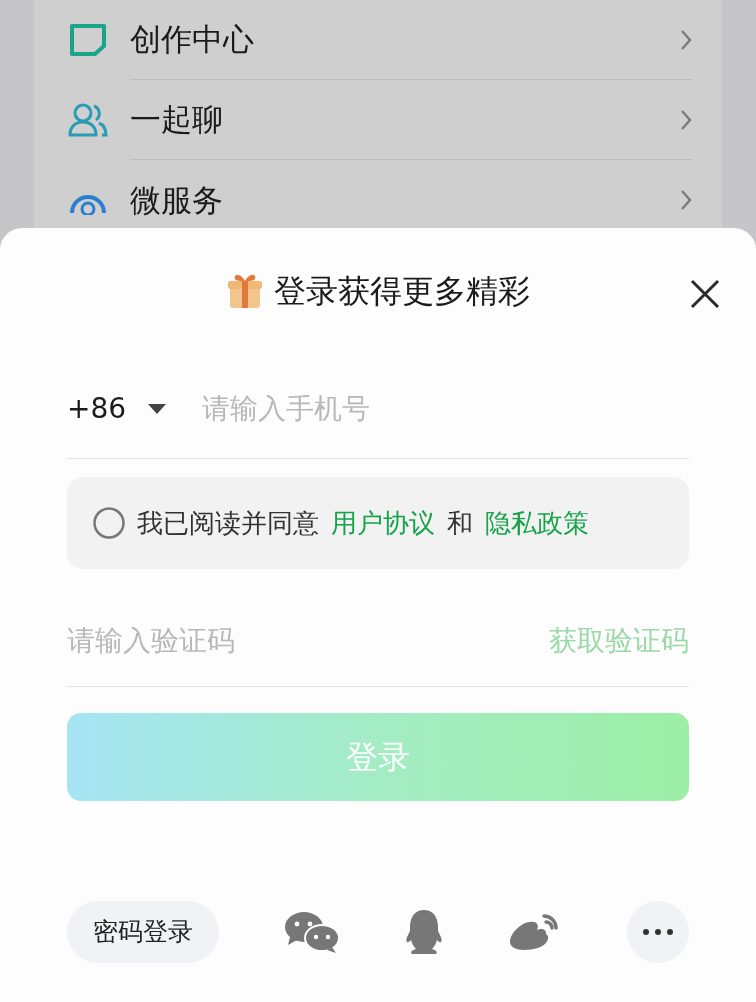  Describe the element at coordinates (402, 291) in the screenshot. I see `sheet-title: 登录获得更多精彩` at that location.